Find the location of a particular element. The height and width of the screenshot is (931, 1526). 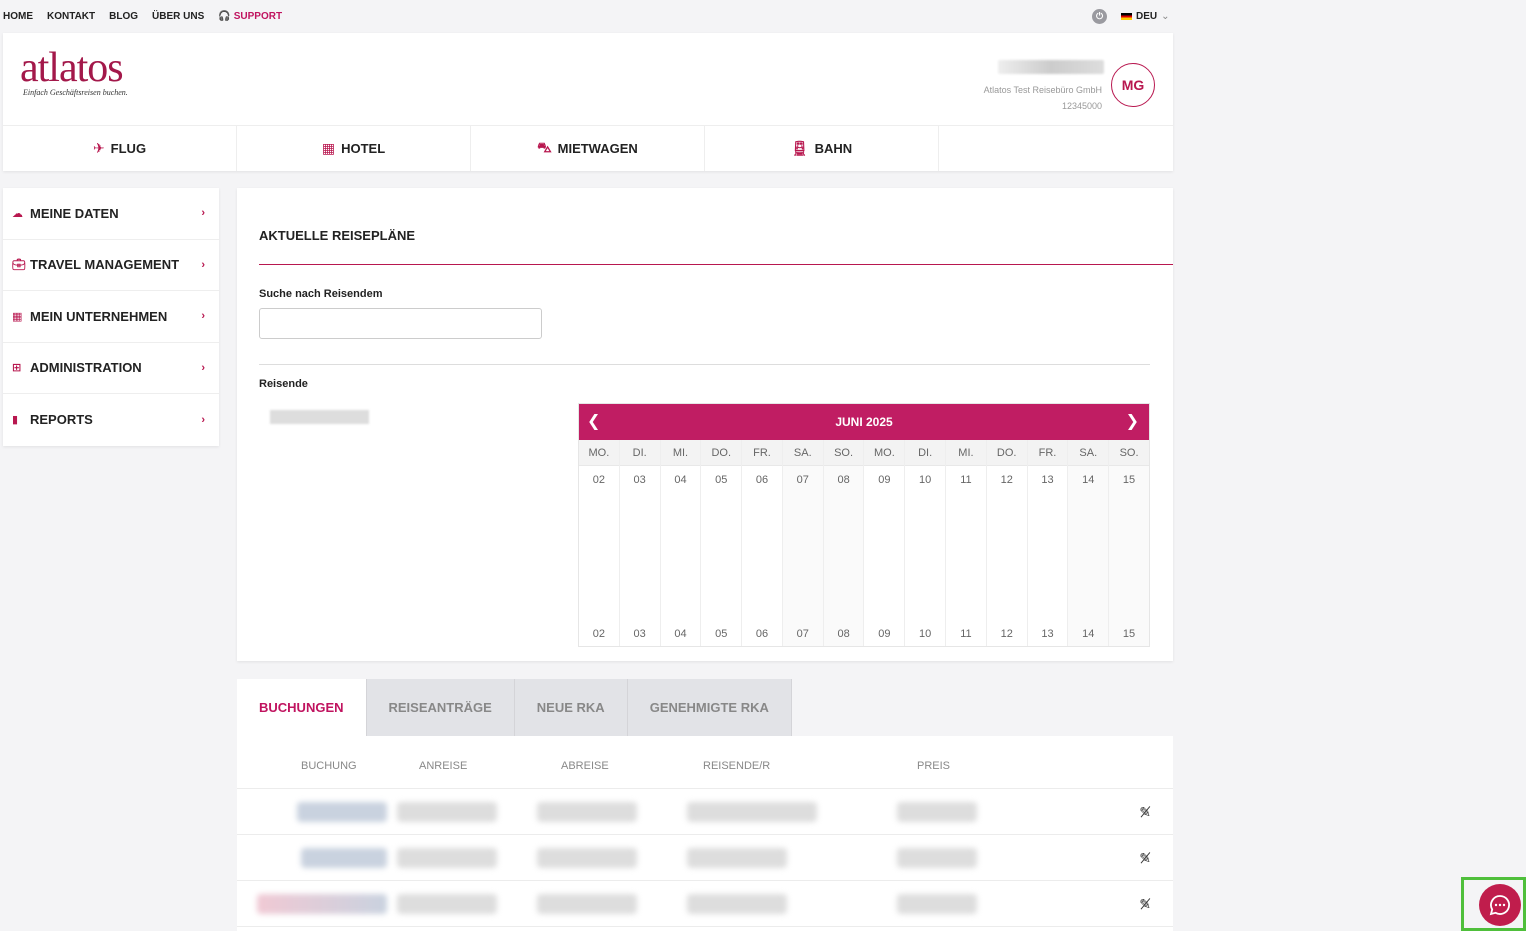

calendar-date-bottom: 03 is located at coordinates (640, 634).